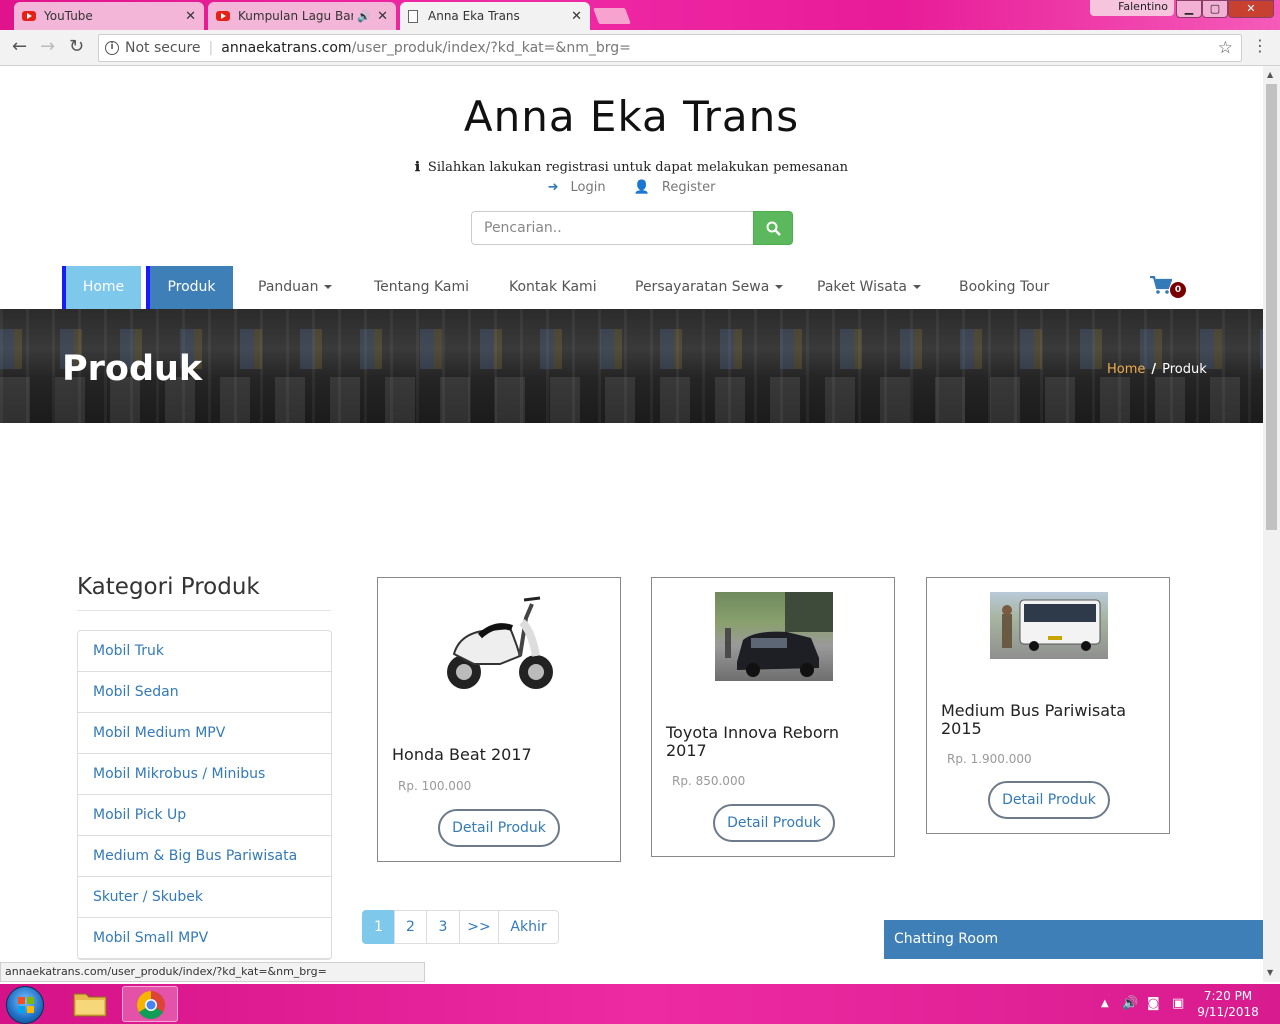 This screenshot has height=1024, width=1280. I want to click on cart-count-badge: 0, so click(1178, 290).